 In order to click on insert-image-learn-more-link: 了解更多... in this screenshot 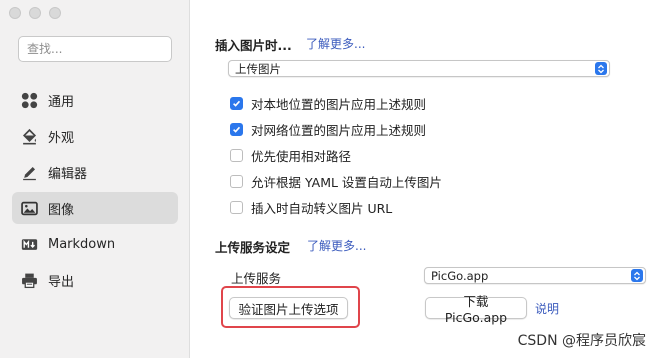, I will do `click(335, 43)`.